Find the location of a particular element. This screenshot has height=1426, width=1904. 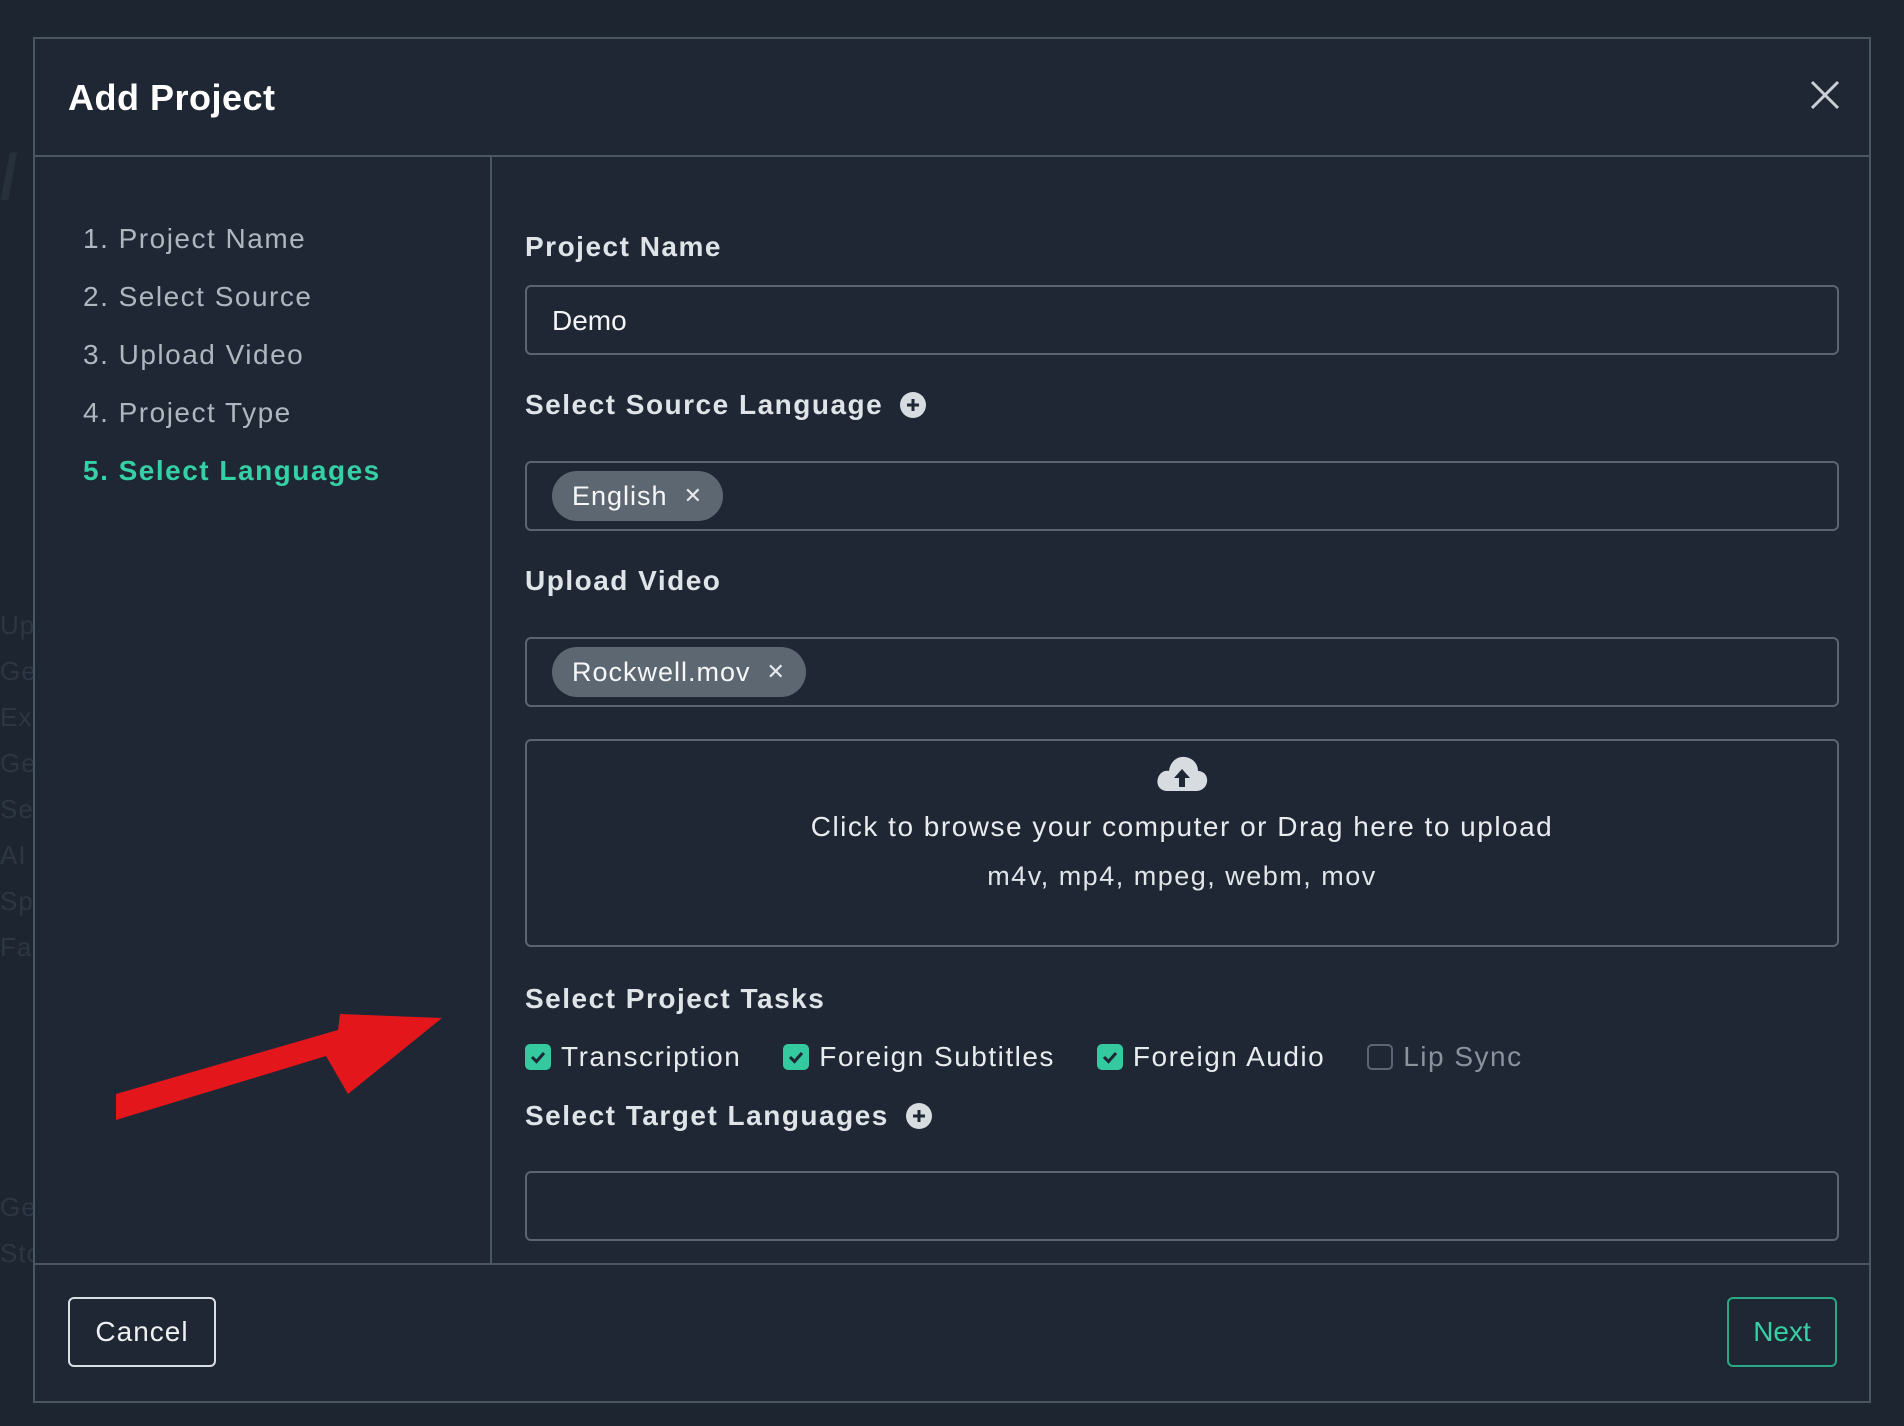

task-label: Foreign Subtitles is located at coordinates (937, 1056).